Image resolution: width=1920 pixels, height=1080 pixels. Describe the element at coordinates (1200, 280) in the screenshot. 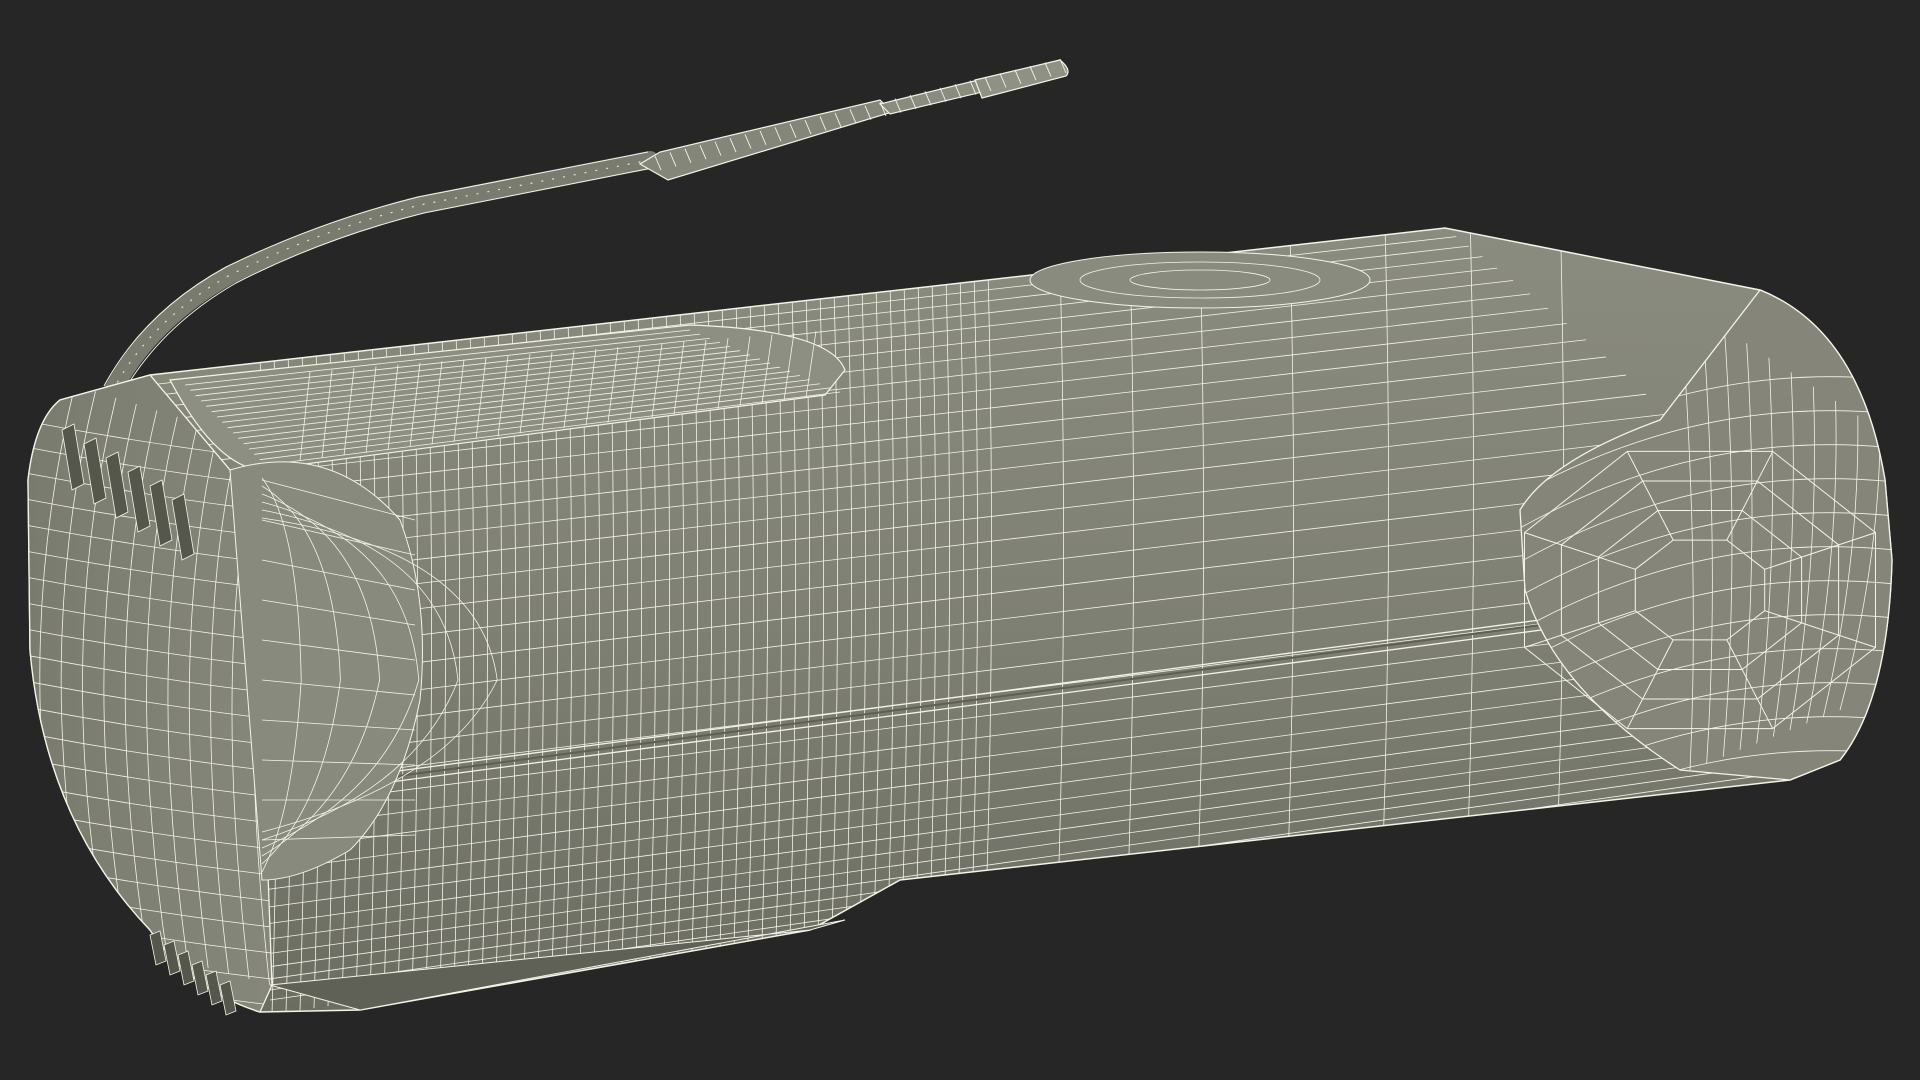

I see `top-circular-recess` at that location.